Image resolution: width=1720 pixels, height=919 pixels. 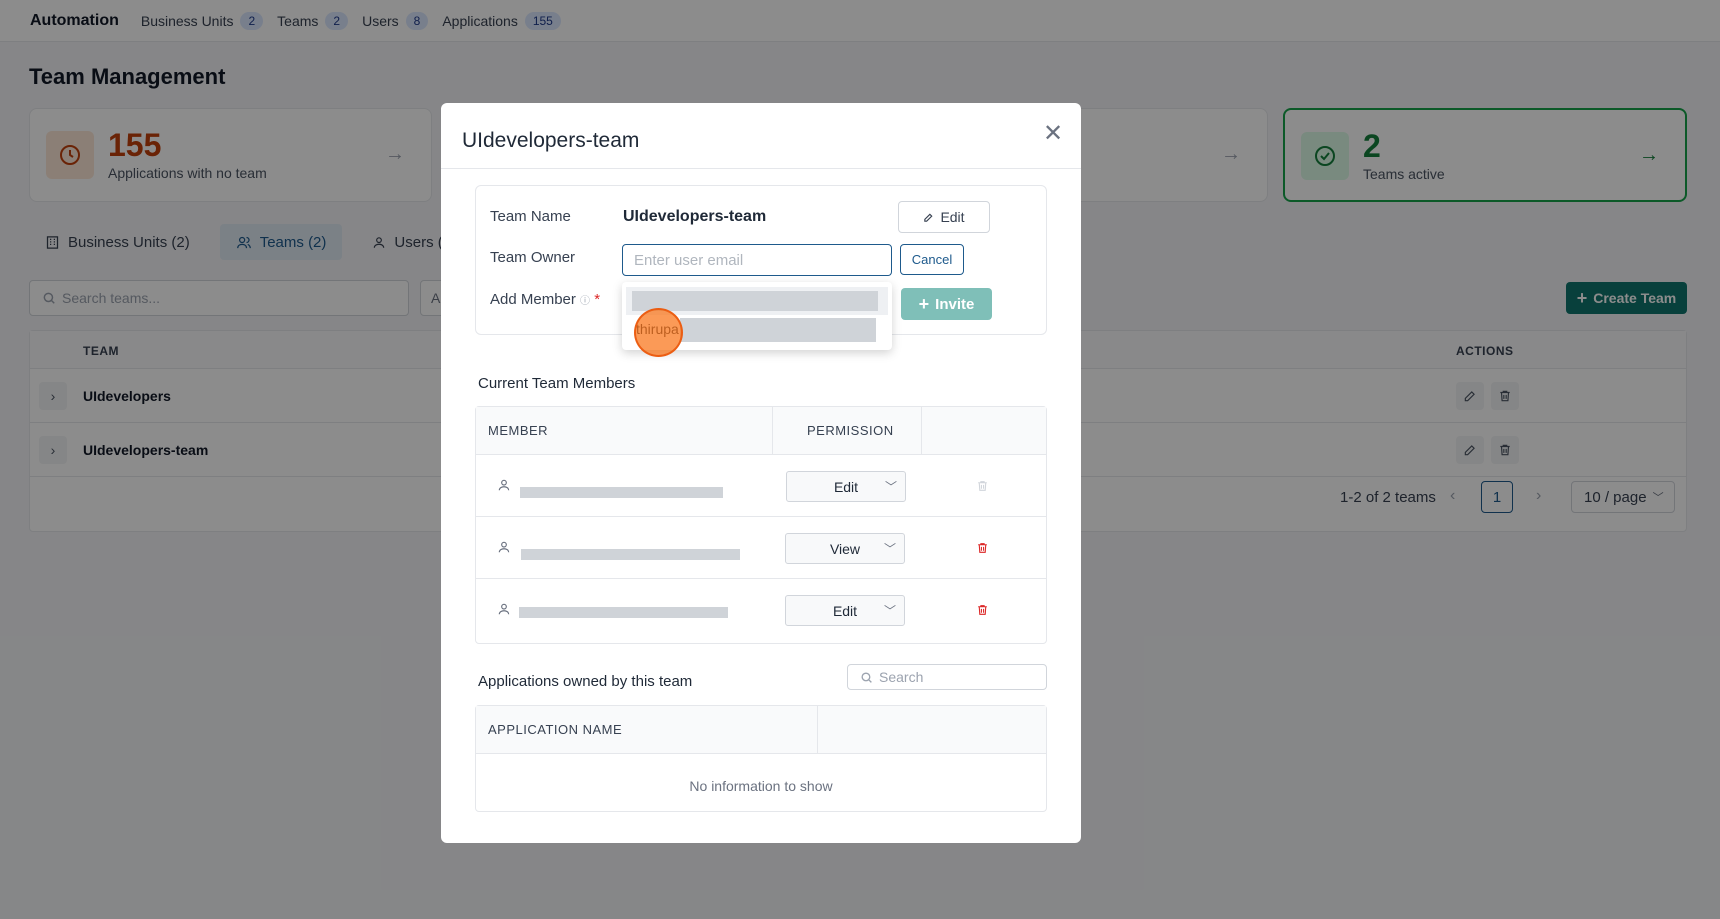 I want to click on permission-select: View ﹀, so click(x=845, y=548).